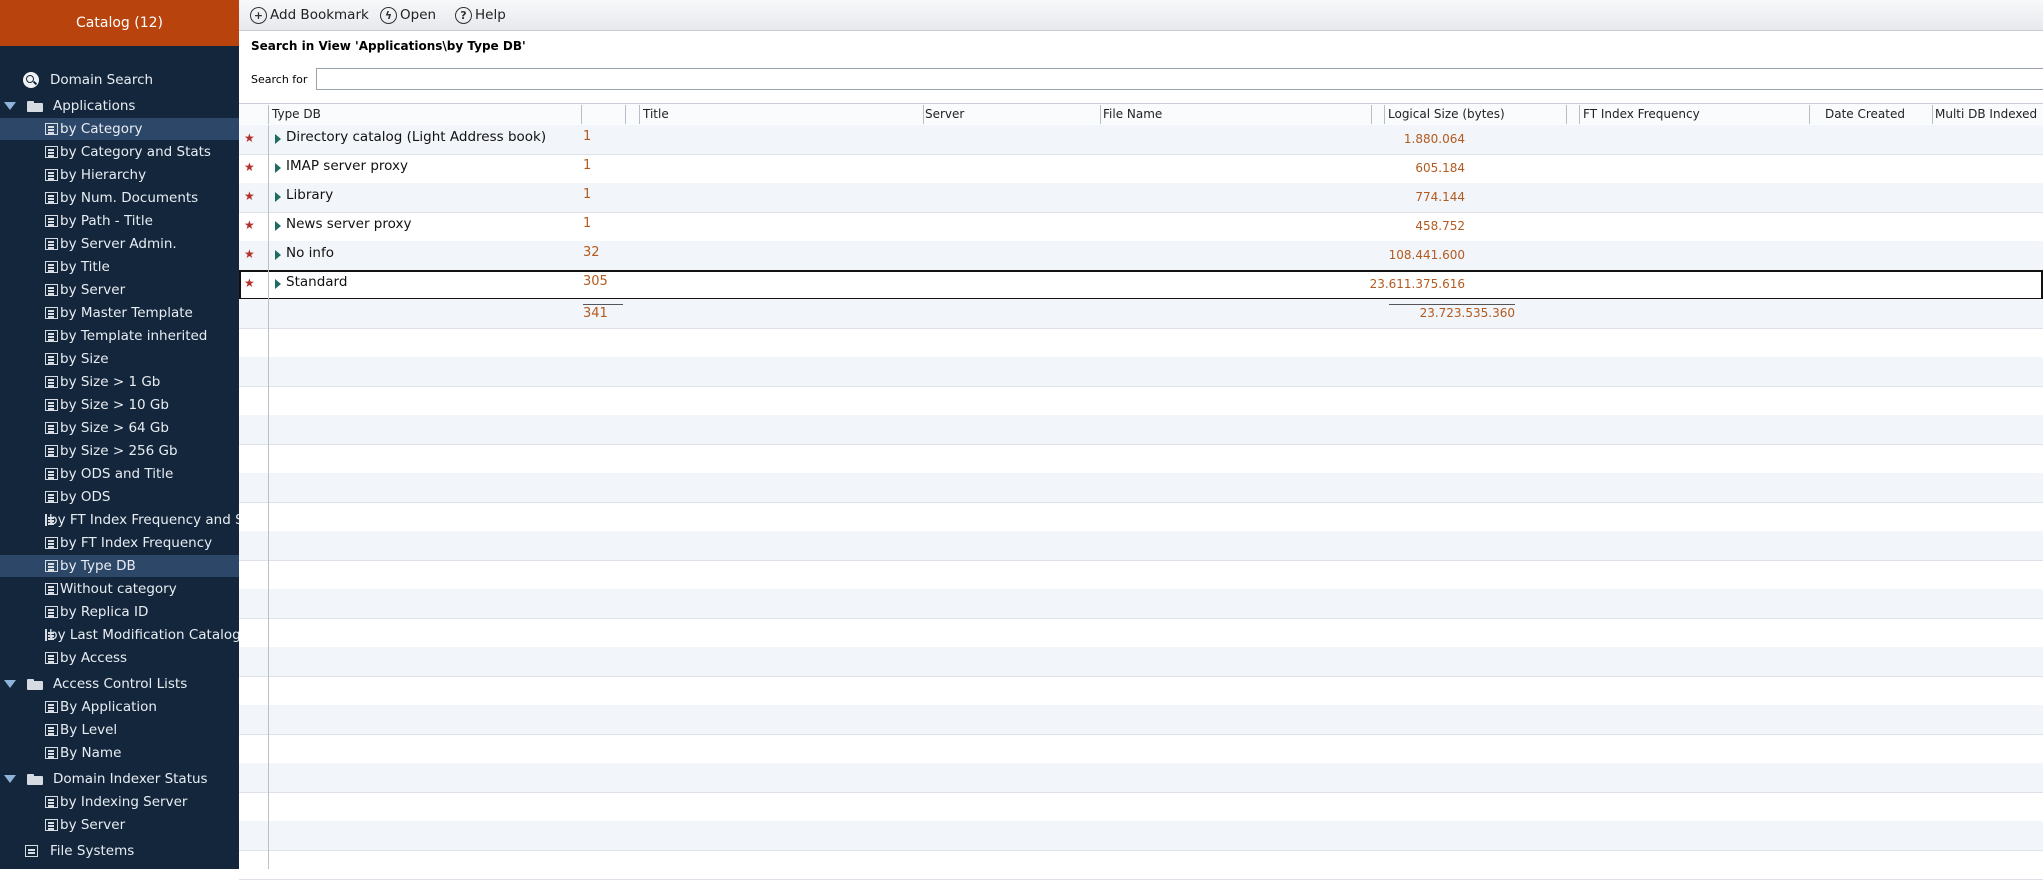 Image resolution: width=2043 pixels, height=880 pixels. What do you see at coordinates (1141, 198) in the screenshot?
I see `category-row: ★ Library 1 774.144` at bounding box center [1141, 198].